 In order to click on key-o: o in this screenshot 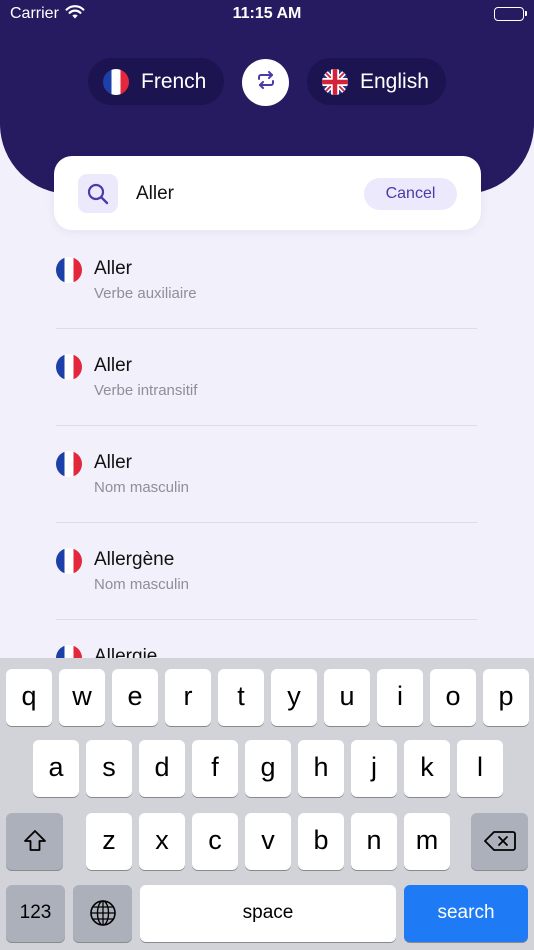, I will do `click(453, 697)`.